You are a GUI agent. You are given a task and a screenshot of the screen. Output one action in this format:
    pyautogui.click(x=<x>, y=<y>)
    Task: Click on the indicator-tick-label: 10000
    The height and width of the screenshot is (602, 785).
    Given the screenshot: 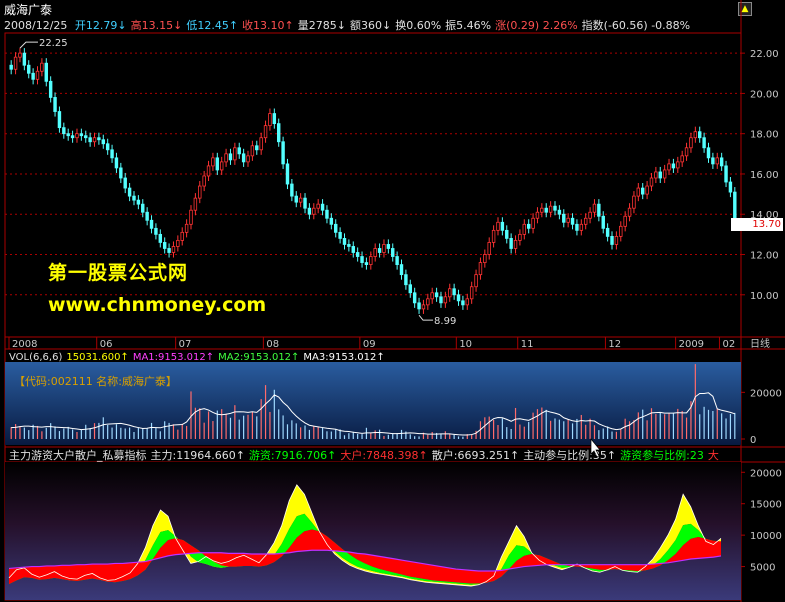 What is the action you would take?
    pyautogui.click(x=766, y=536)
    